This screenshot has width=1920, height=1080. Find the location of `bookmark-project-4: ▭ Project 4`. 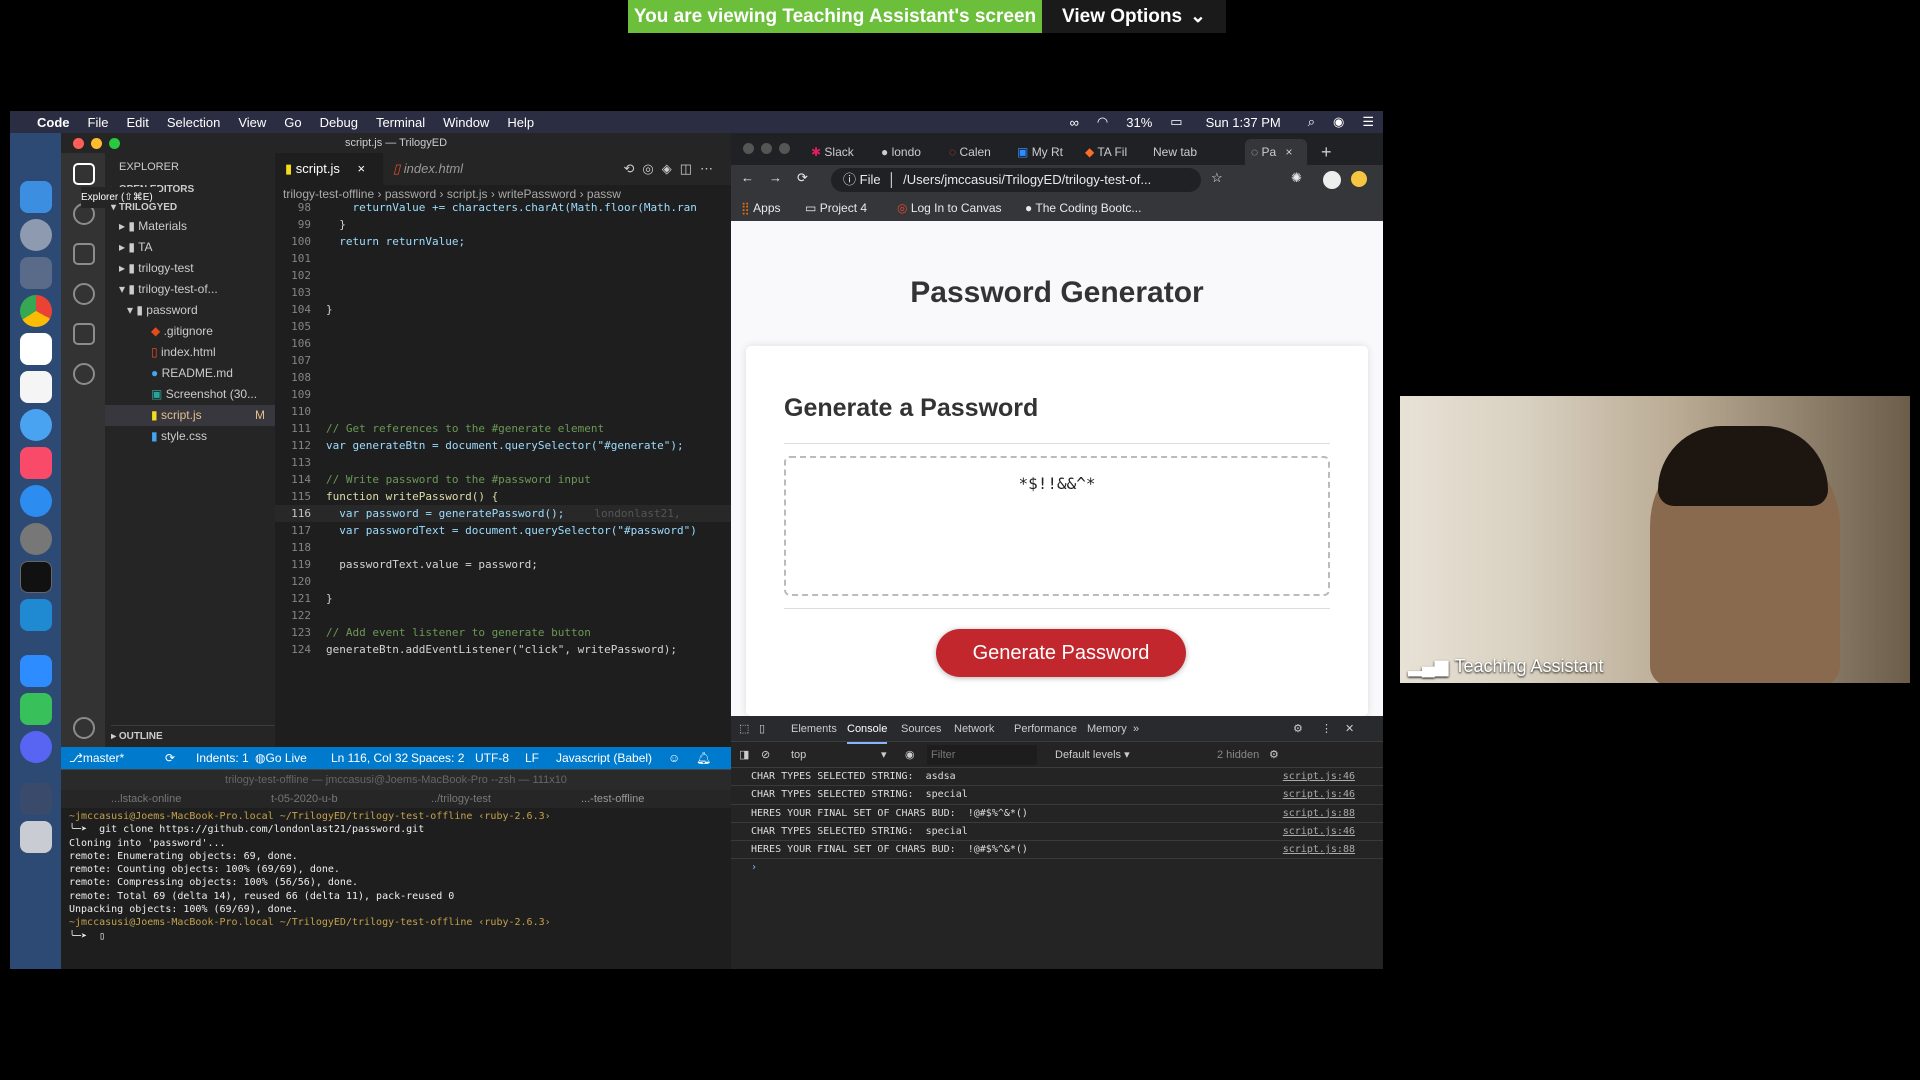

bookmark-project-4: ▭ Project 4 is located at coordinates (836, 208).